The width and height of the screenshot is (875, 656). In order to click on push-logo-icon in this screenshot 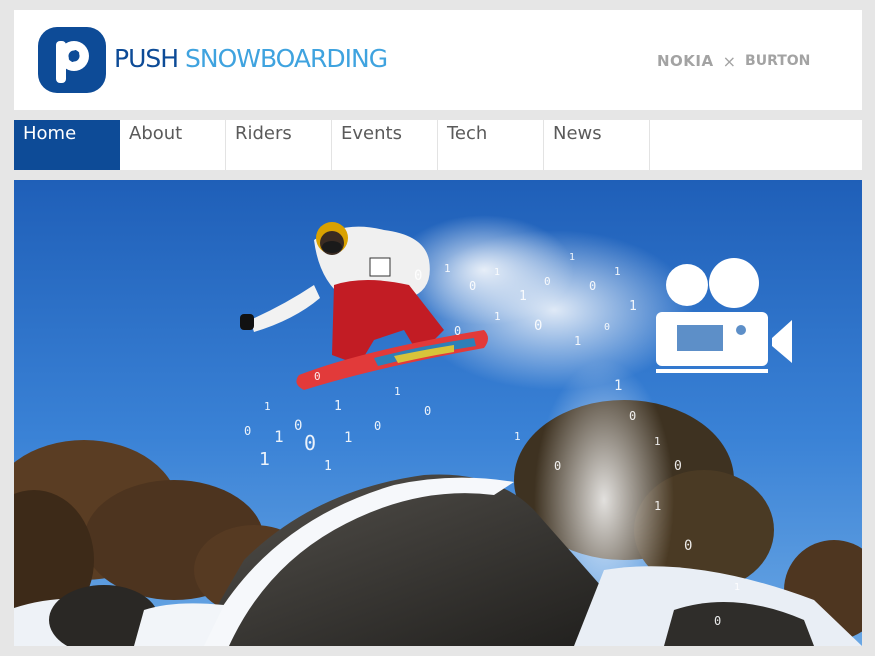, I will do `click(72, 60)`.